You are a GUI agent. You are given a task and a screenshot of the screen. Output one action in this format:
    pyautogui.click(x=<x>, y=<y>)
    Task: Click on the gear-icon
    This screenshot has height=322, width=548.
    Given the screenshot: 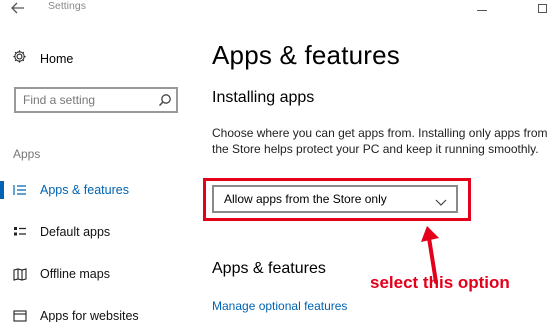 What is the action you would take?
    pyautogui.click(x=21, y=58)
    